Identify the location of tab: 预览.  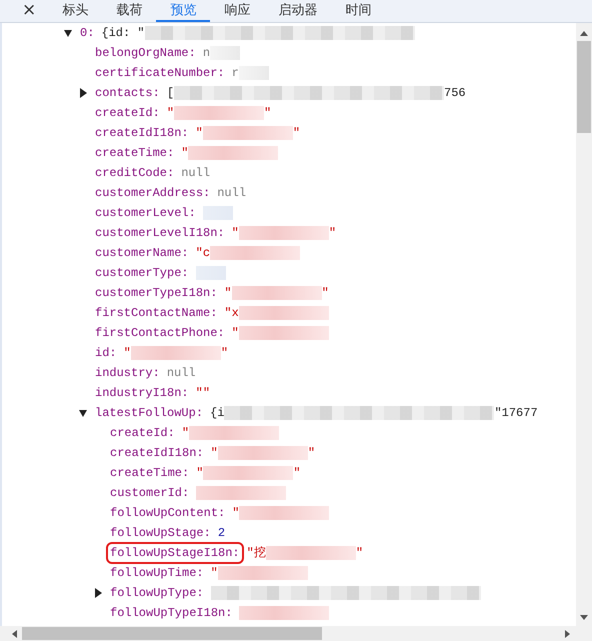
(183, 11).